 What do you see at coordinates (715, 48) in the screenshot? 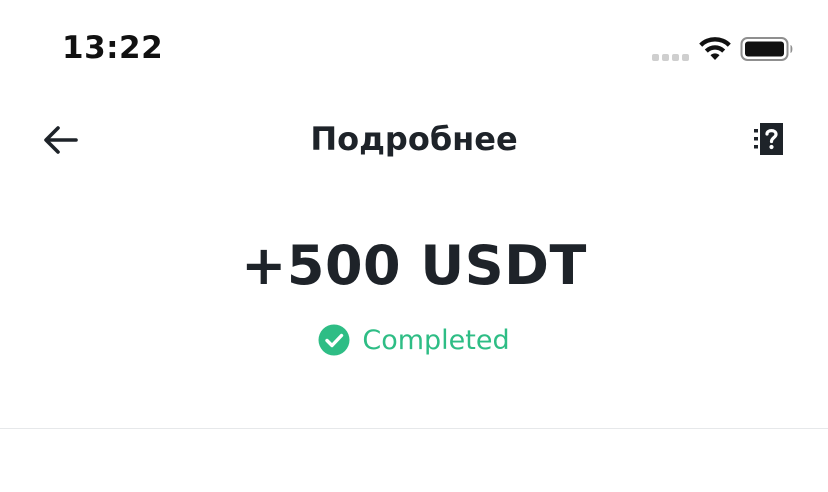
I see `wifi-icon` at bounding box center [715, 48].